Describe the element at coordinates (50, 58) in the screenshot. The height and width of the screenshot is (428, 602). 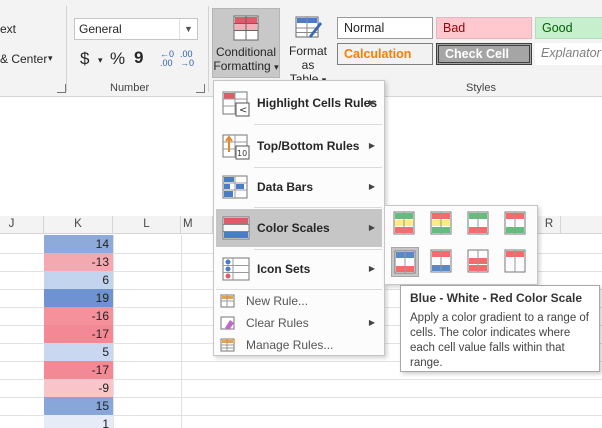
I see `merge-center-caret: ▾` at that location.